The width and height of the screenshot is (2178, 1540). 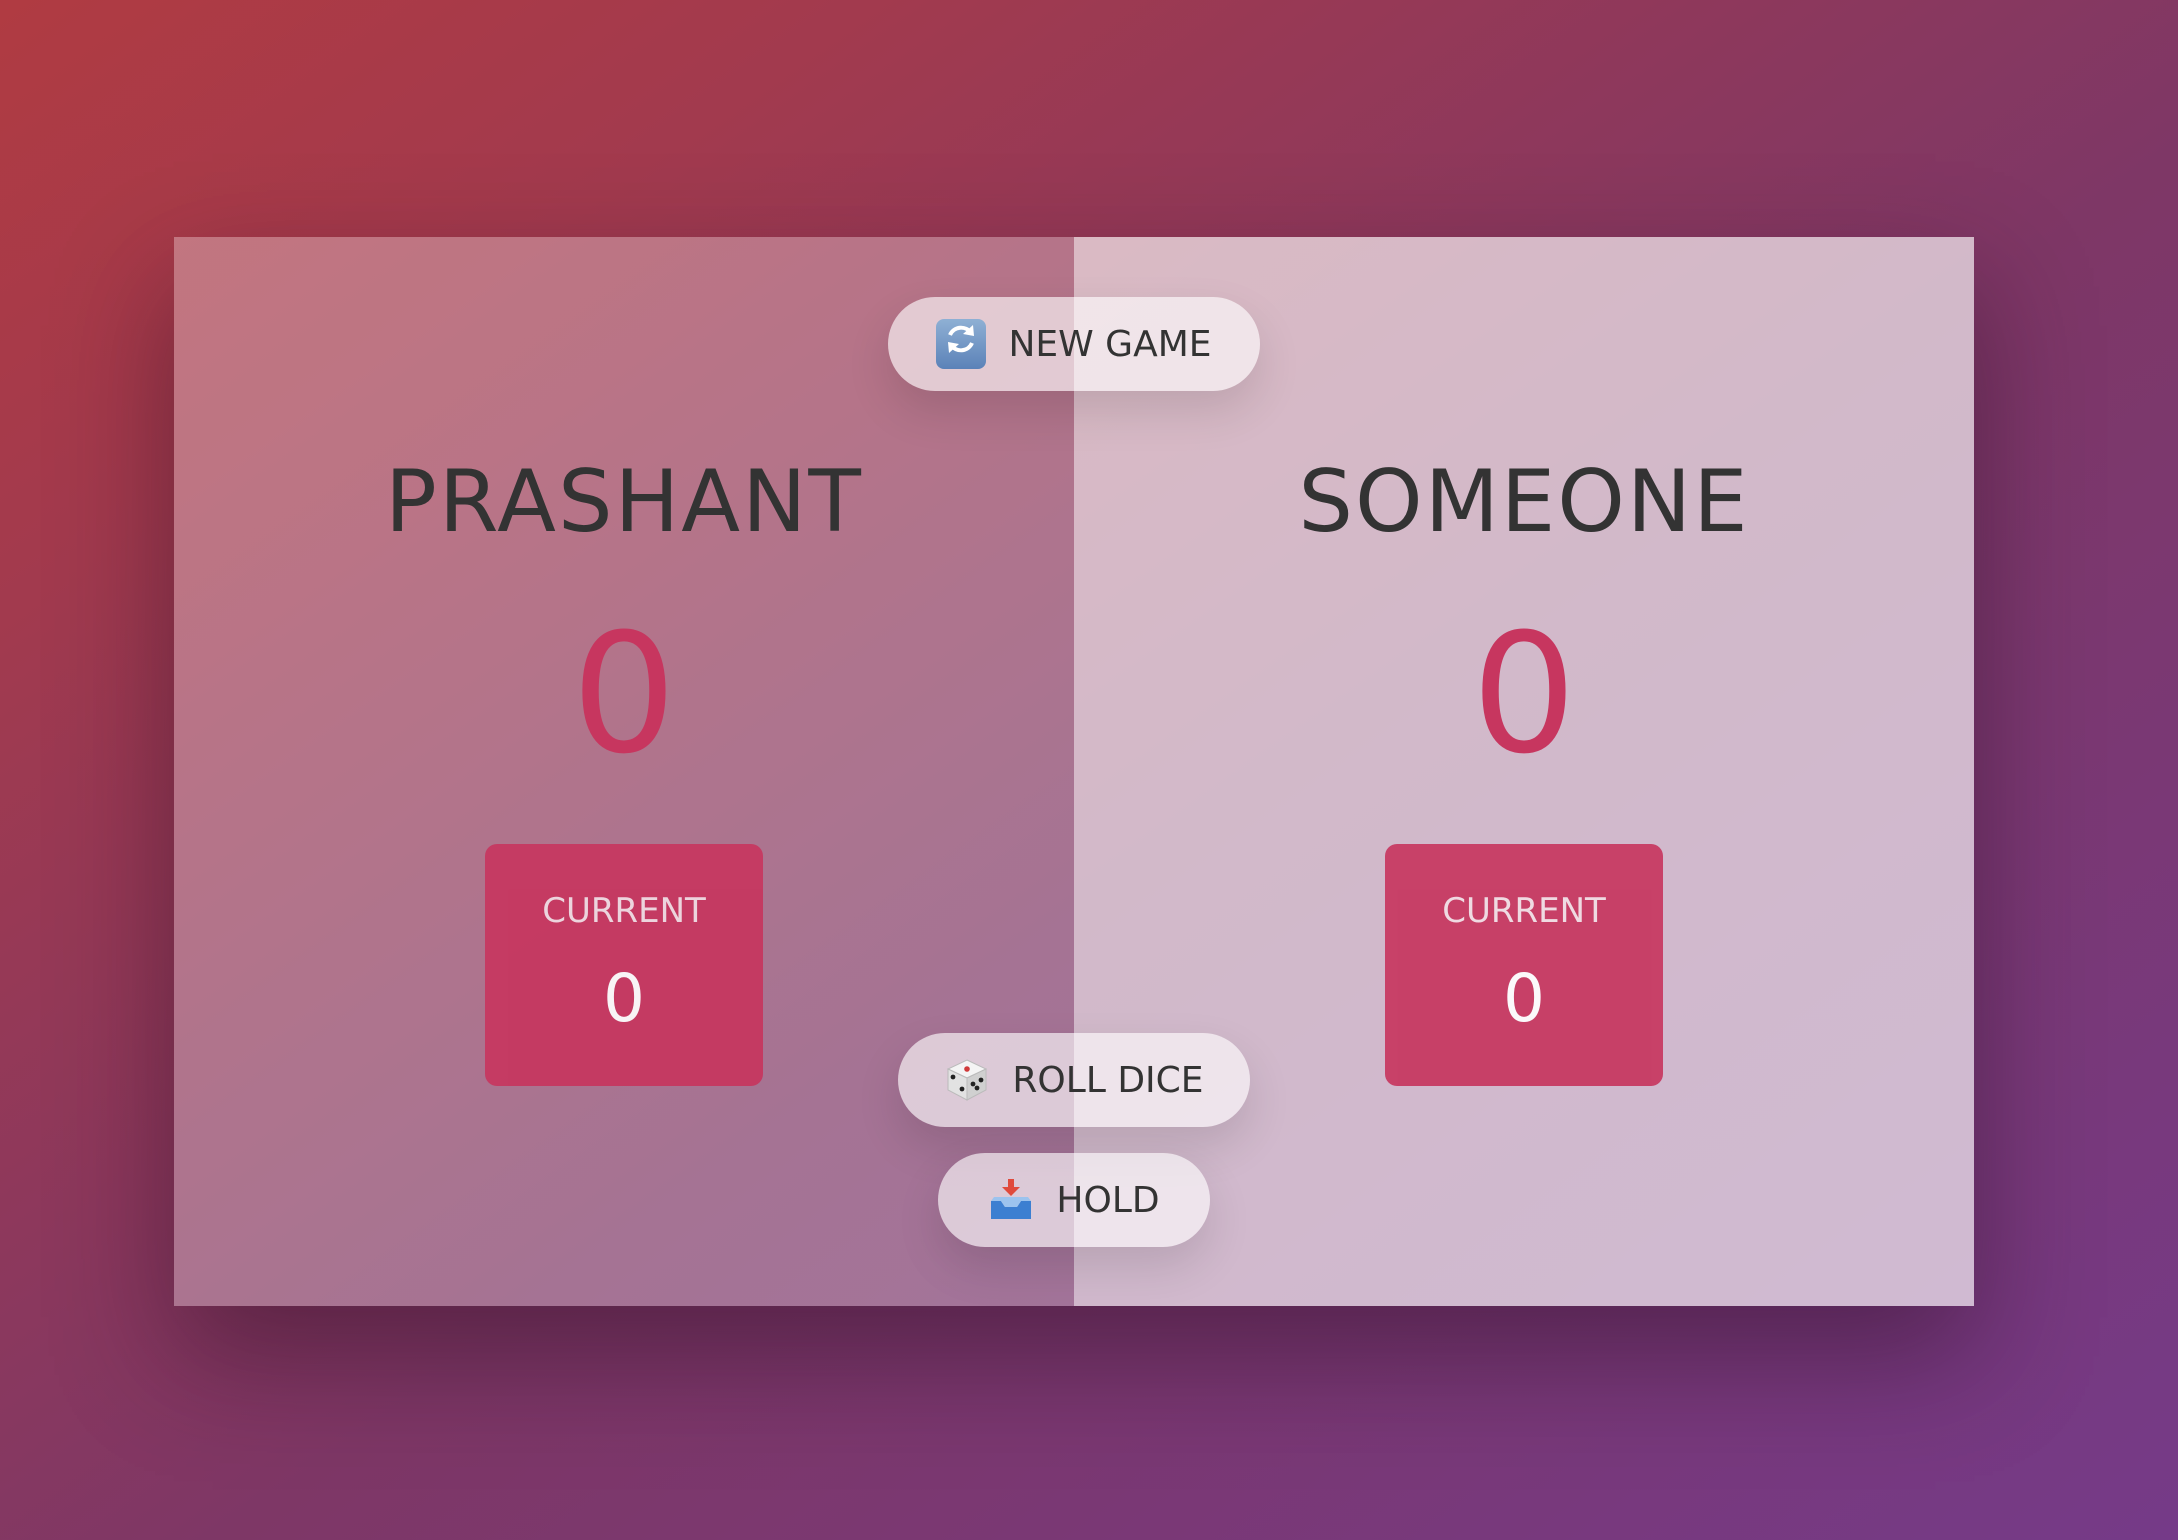 What do you see at coordinates (1108, 1080) in the screenshot?
I see `roll-dice-label: ROLL DICE` at bounding box center [1108, 1080].